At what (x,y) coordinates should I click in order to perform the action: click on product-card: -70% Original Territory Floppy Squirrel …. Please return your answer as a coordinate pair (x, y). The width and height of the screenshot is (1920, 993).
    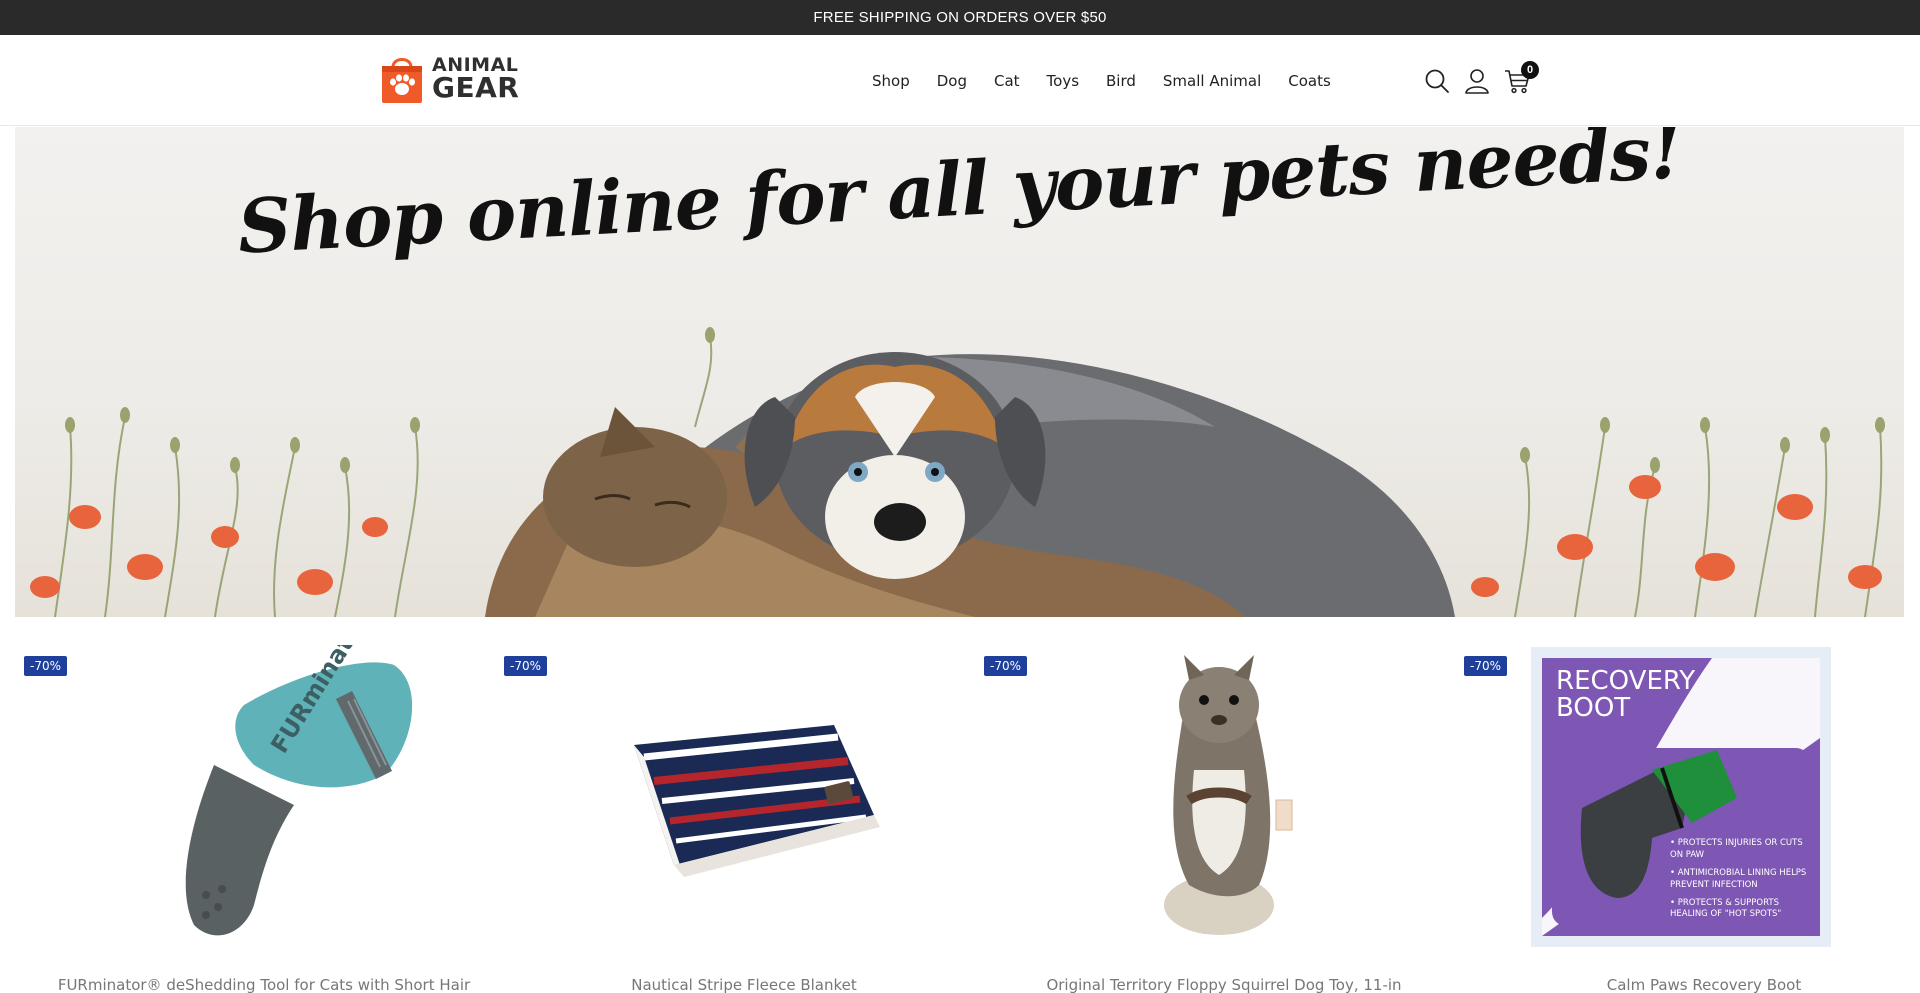
    Looking at the image, I should click on (1204, 816).